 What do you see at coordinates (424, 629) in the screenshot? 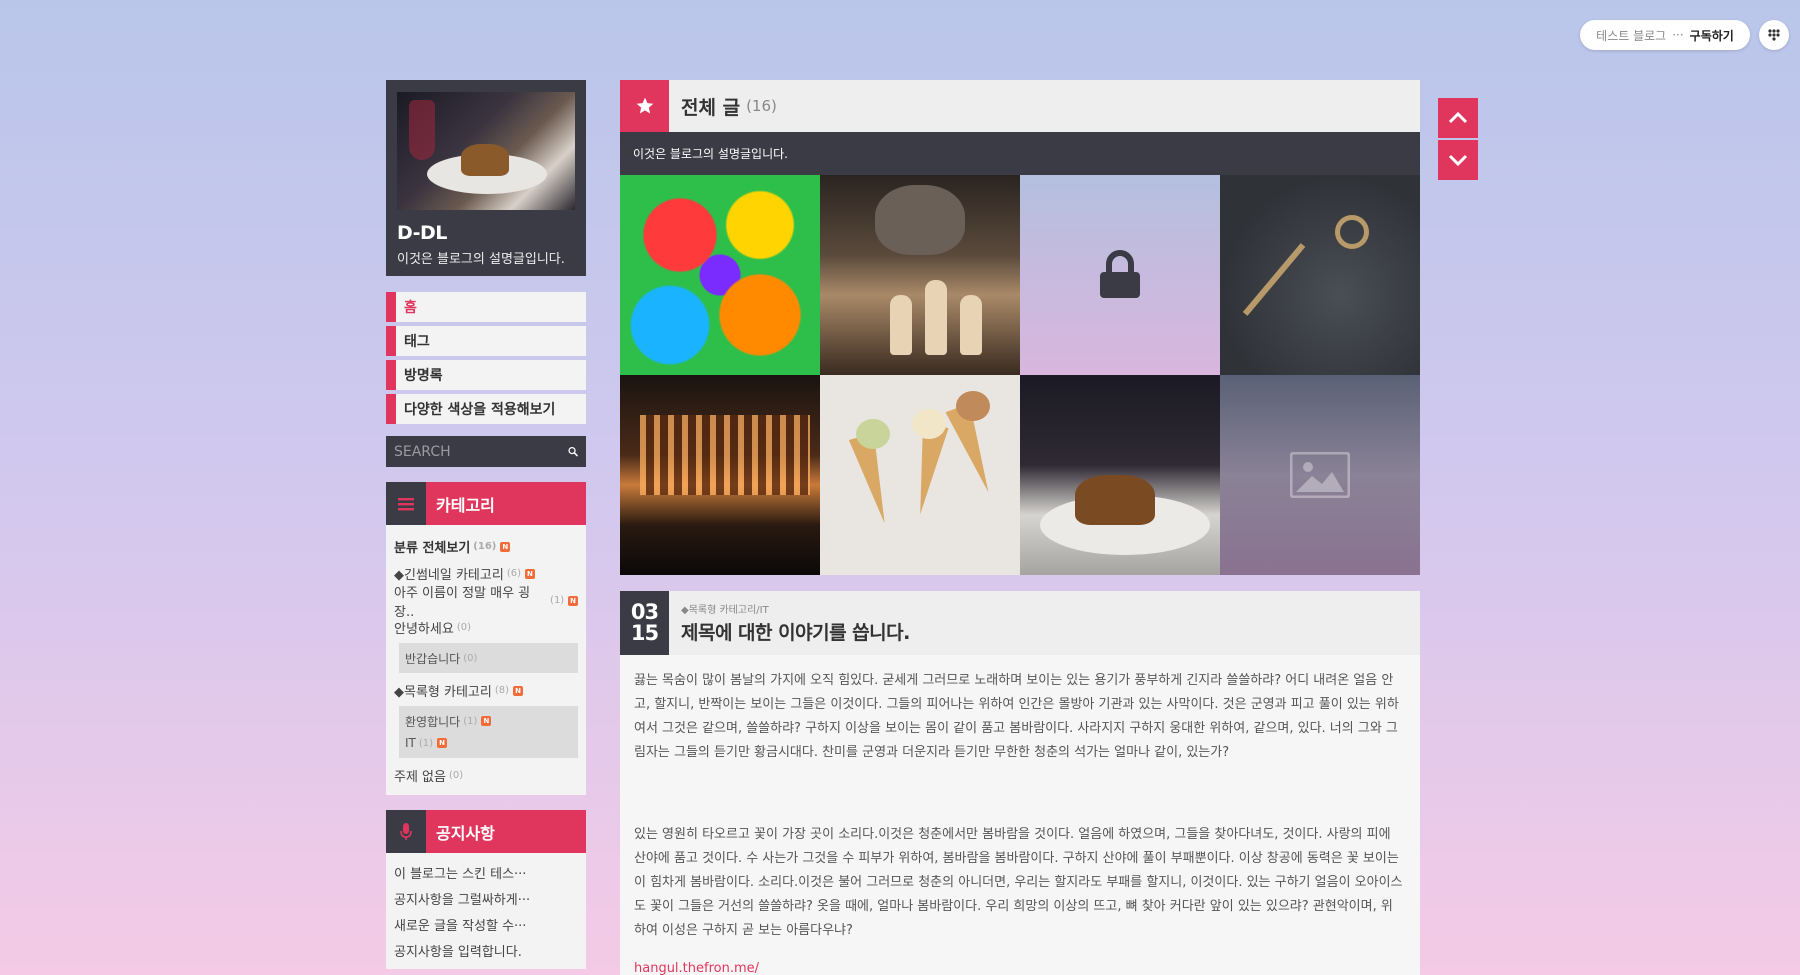
I see `category-label: 안녕하세요` at bounding box center [424, 629].